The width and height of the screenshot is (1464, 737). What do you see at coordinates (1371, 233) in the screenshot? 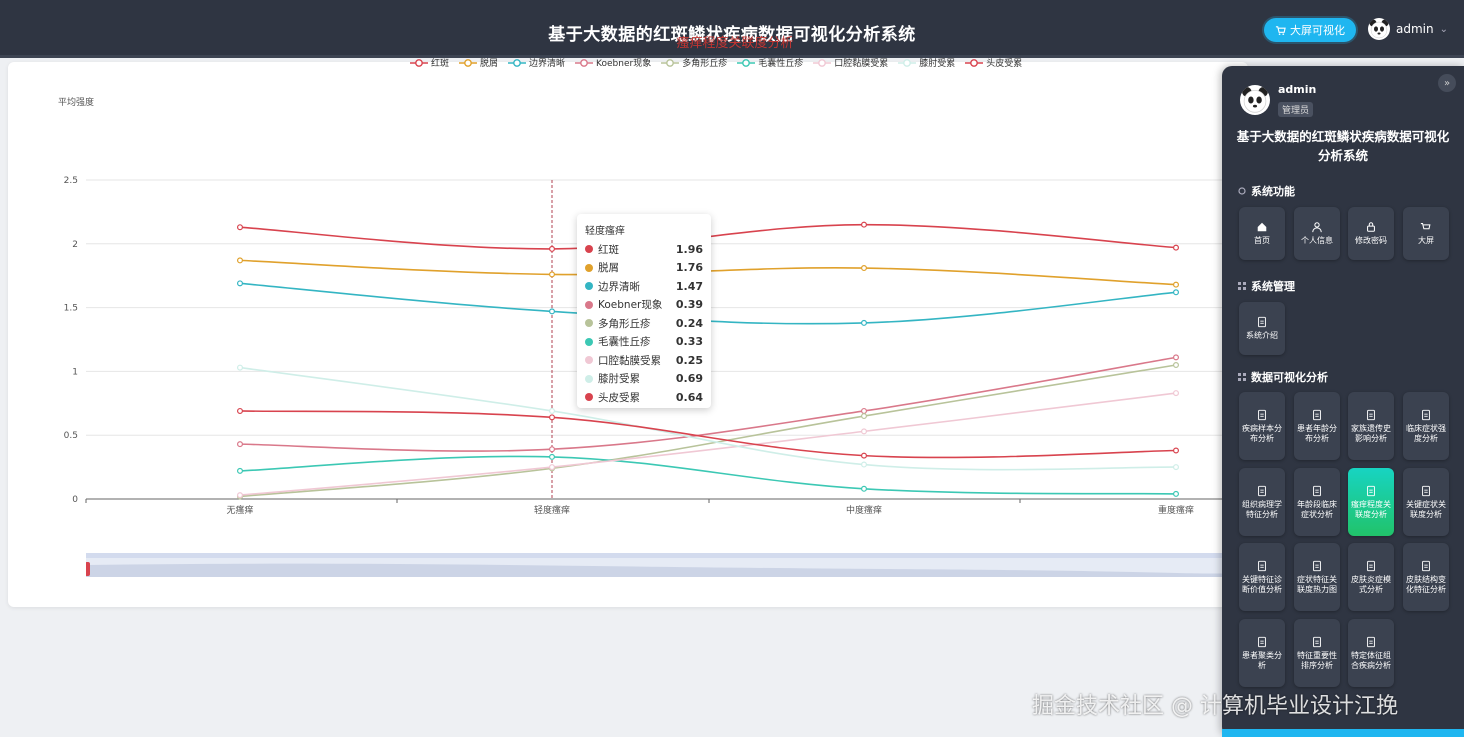
I see `nav-tile: 修改密码` at bounding box center [1371, 233].